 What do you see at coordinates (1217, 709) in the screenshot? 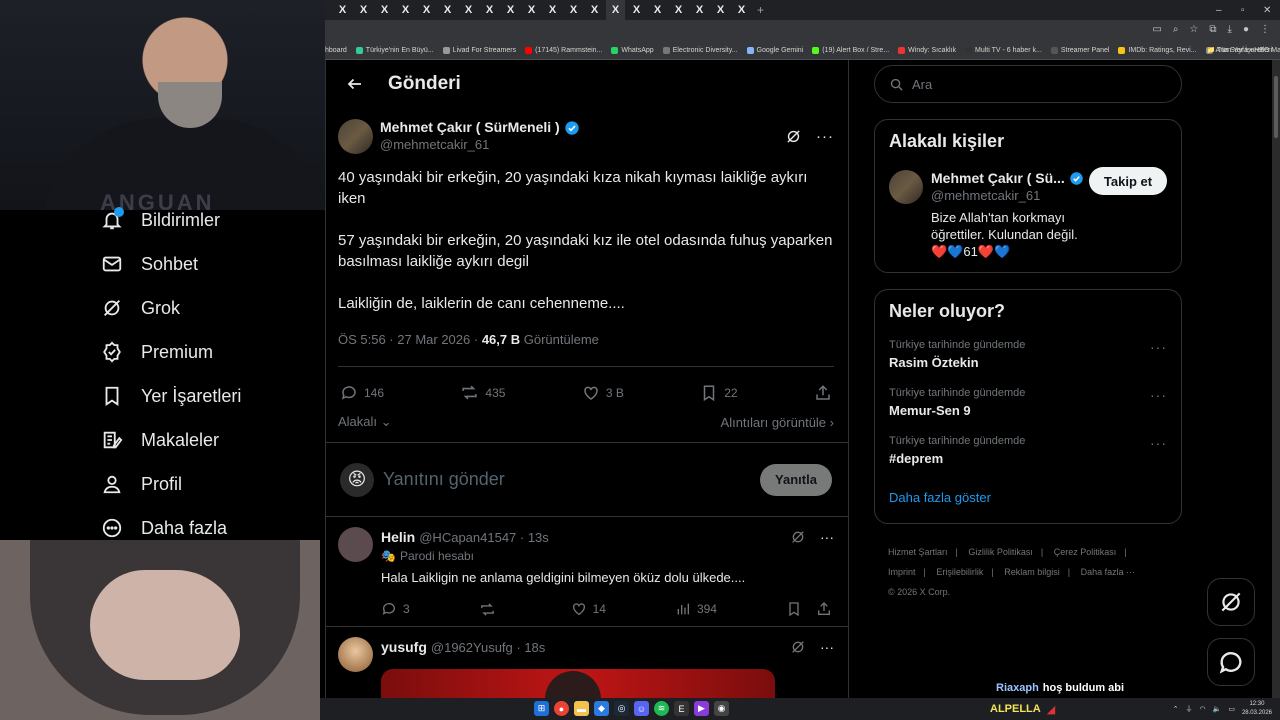
I see `volume-icon: 🔈` at bounding box center [1217, 709].